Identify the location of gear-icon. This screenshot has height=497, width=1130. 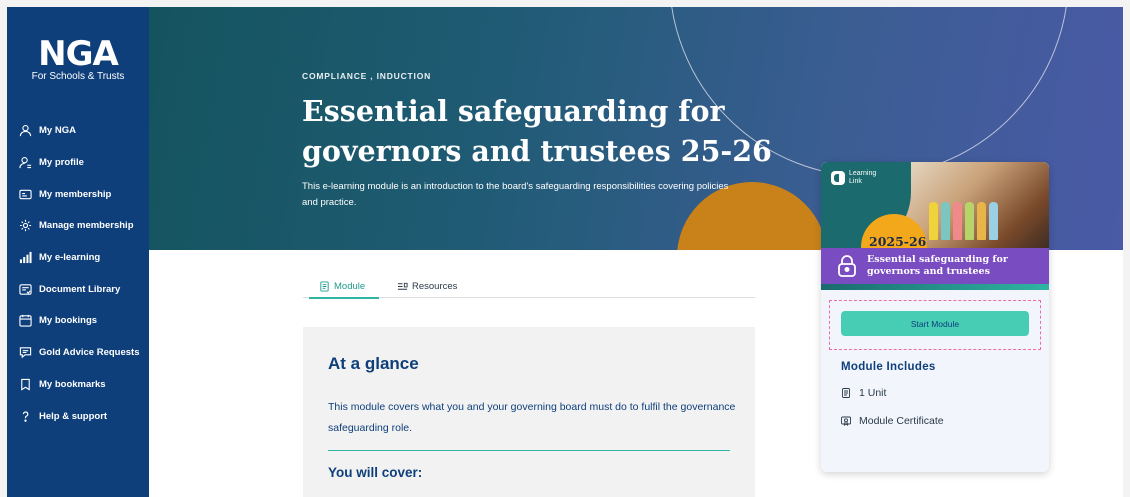
(25, 225).